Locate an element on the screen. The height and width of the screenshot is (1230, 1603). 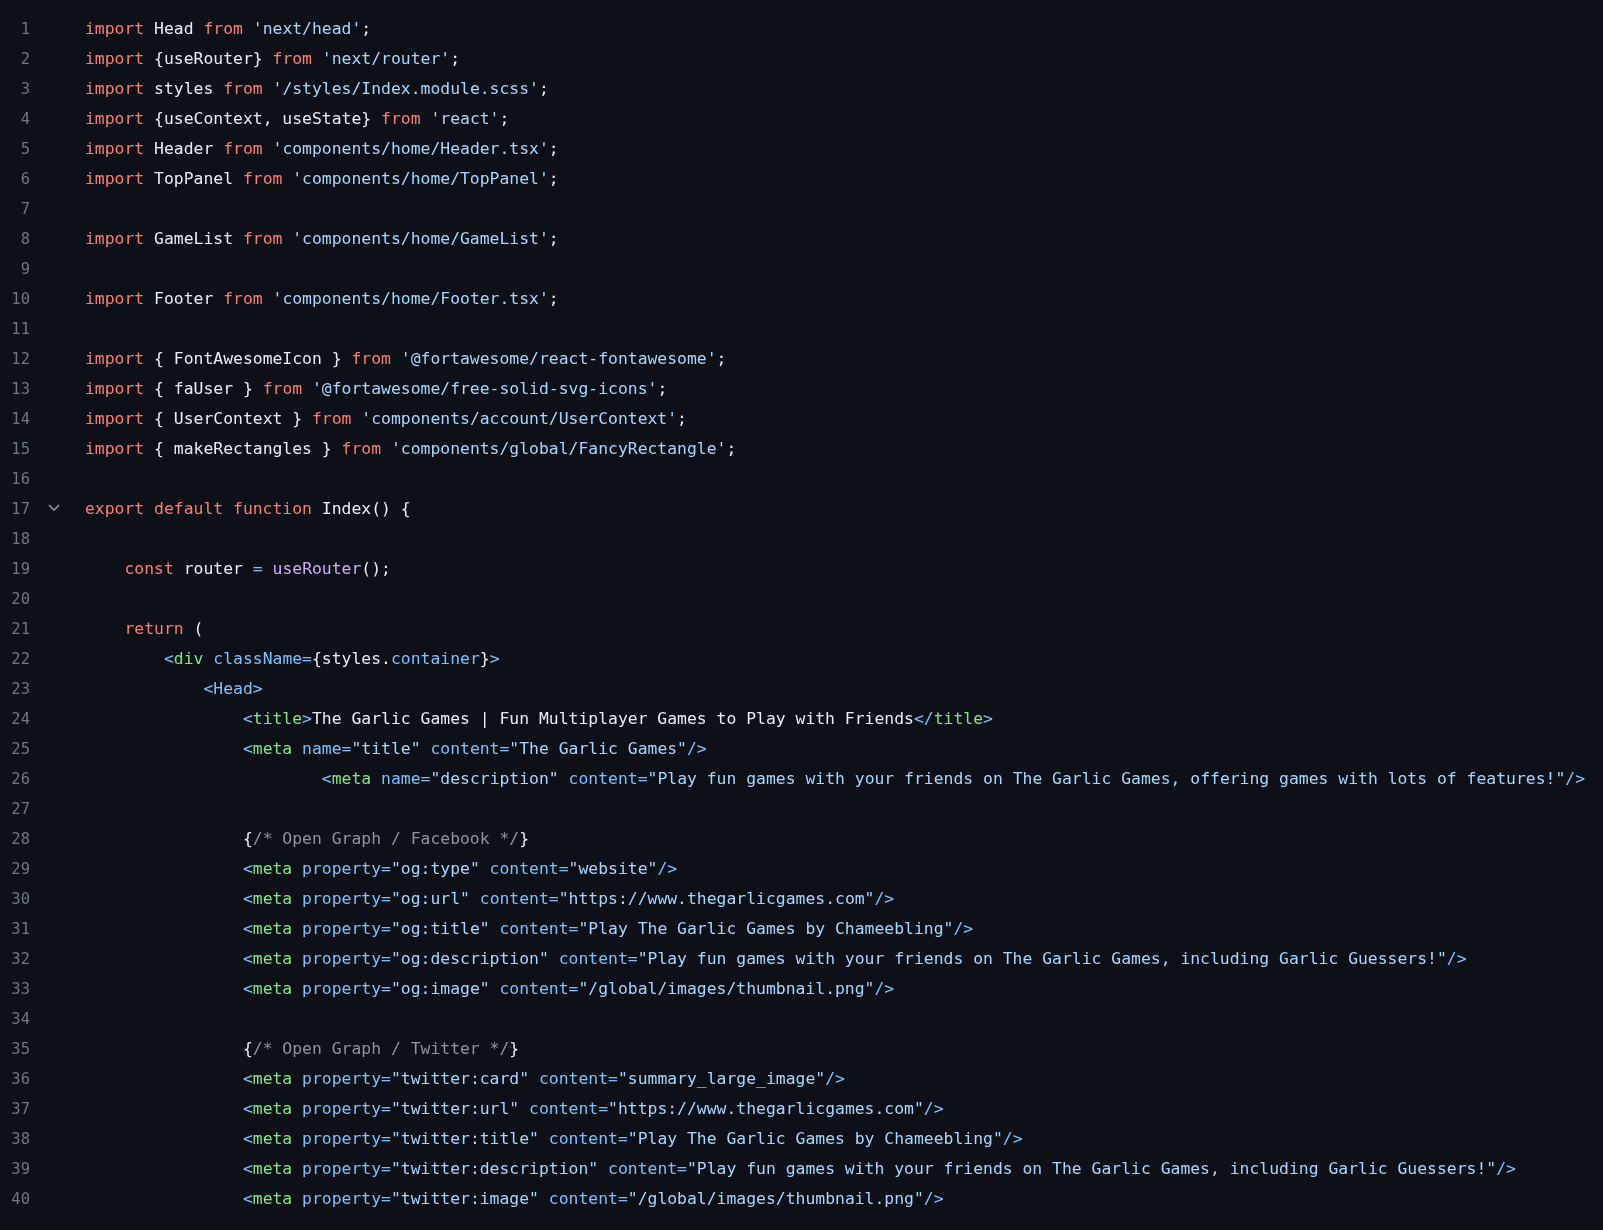
line-number: 6 is located at coordinates (25, 179).